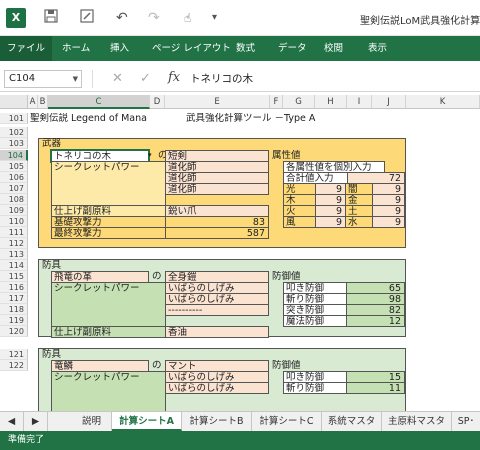 The height and width of the screenshot is (450, 480). Describe the element at coordinates (14, 132) in the screenshot. I see `row-header: 102` at that location.